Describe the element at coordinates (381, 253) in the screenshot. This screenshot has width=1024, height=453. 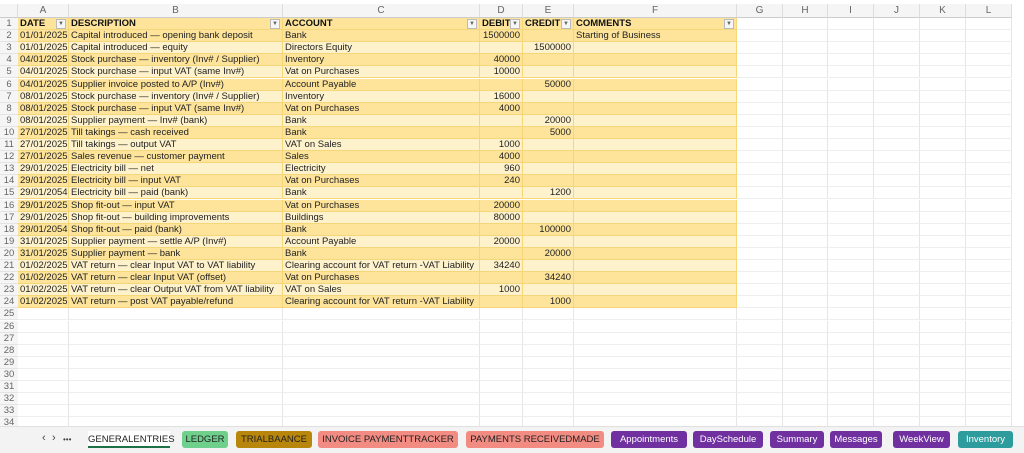
I see `cell: Bank` at that location.